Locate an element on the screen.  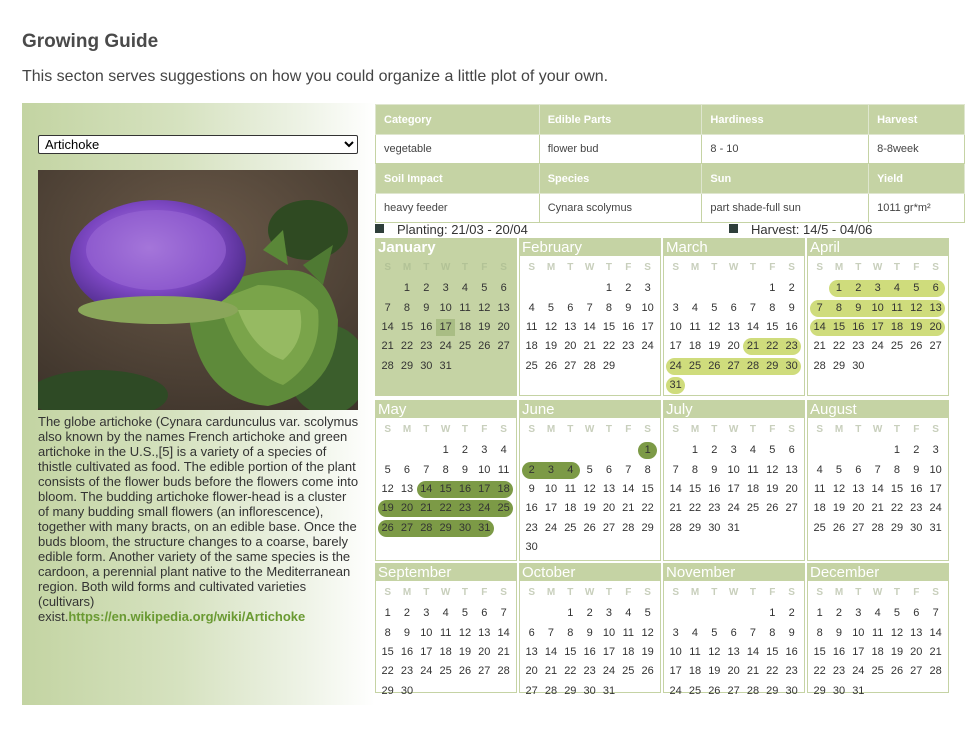
day-cell: 28 is located at coordinates (877, 528).